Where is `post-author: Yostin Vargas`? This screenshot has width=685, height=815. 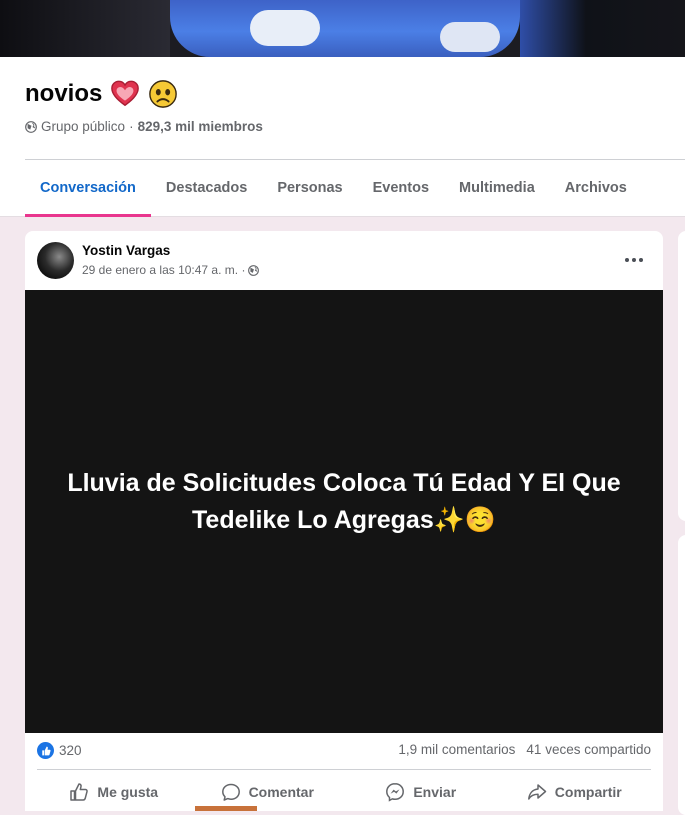 post-author: Yostin Vargas is located at coordinates (126, 250).